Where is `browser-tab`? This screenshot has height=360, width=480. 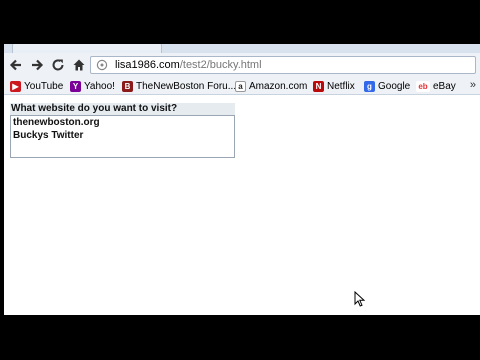
browser-tab is located at coordinates (87, 48).